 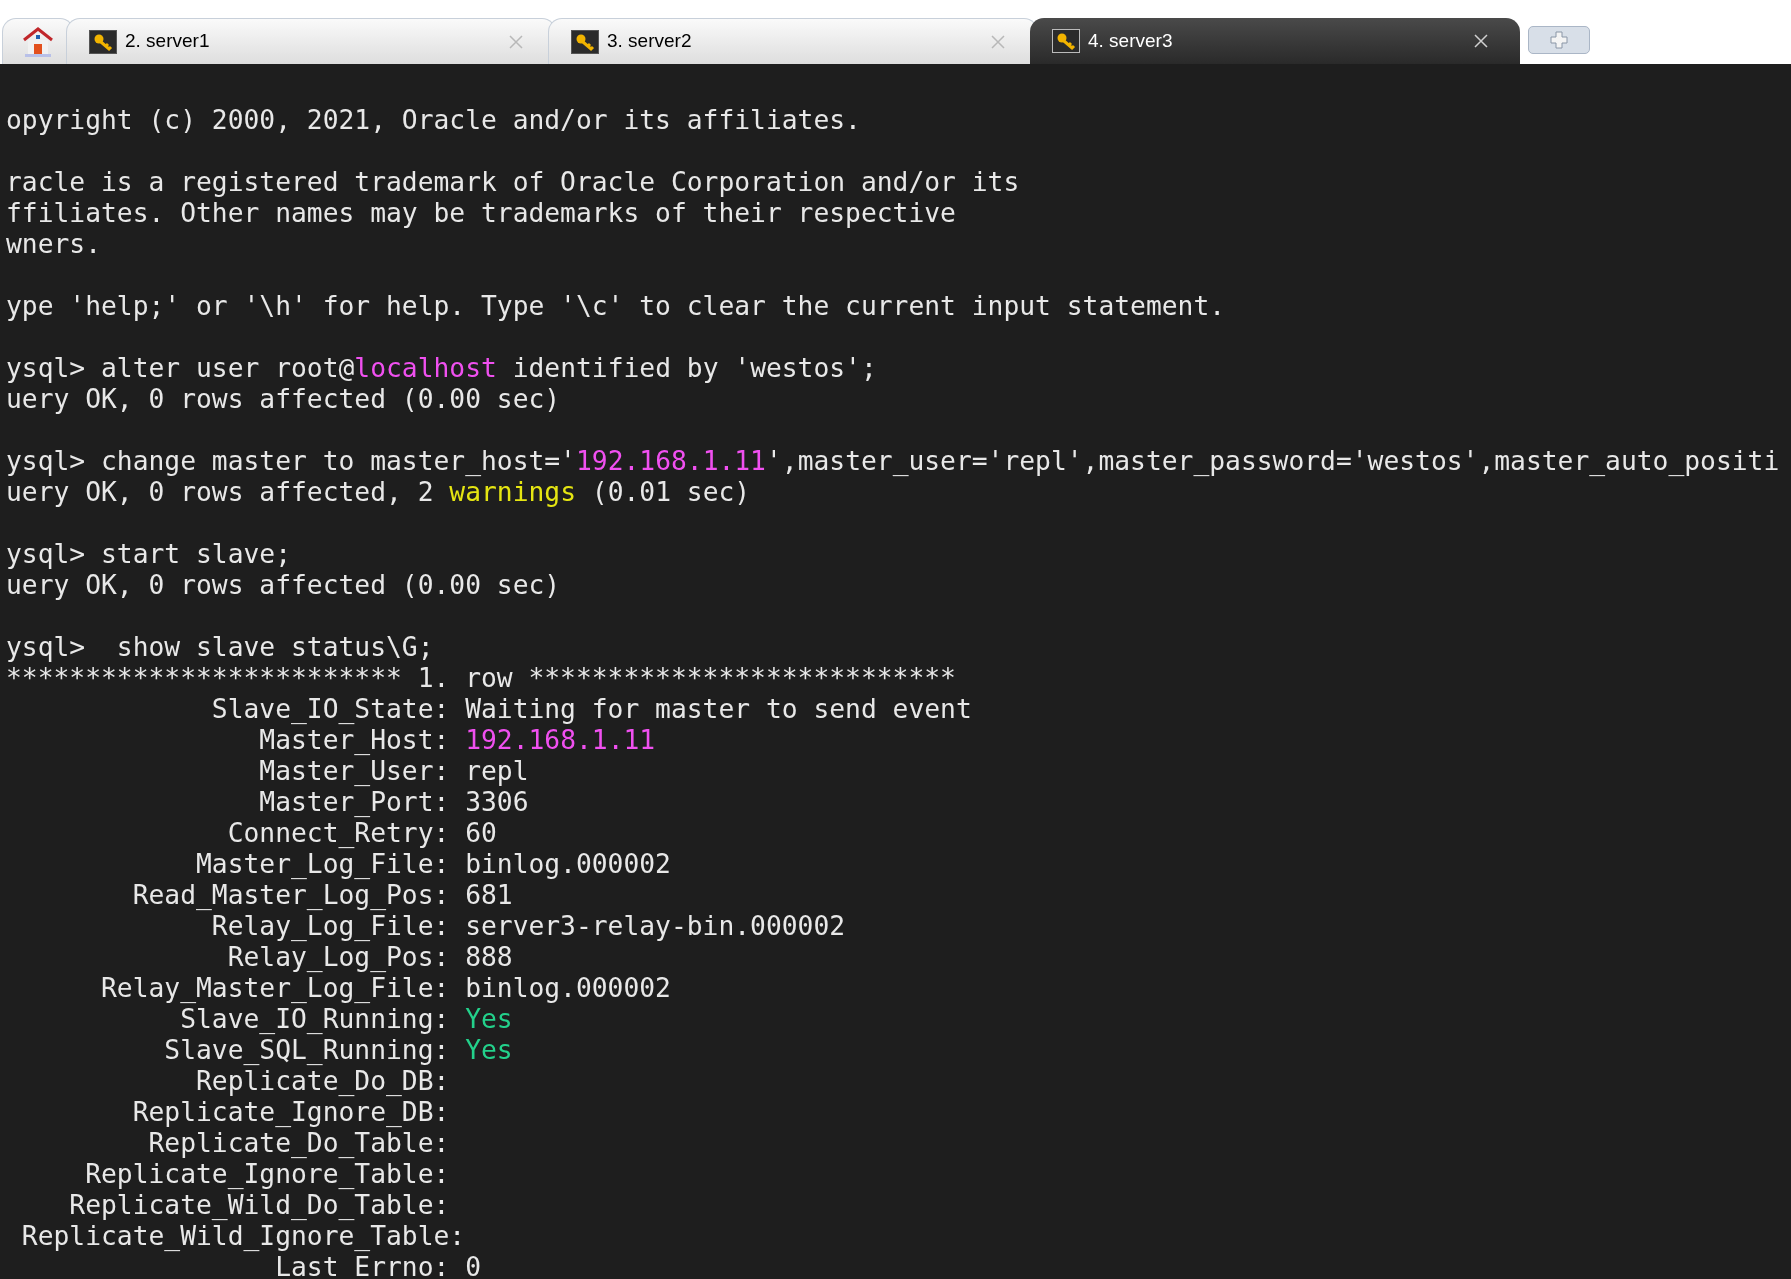 I want to click on terminal-line: uery OK, 0 rows affected, 2 warnings (0.01 sec), so click(x=378, y=492).